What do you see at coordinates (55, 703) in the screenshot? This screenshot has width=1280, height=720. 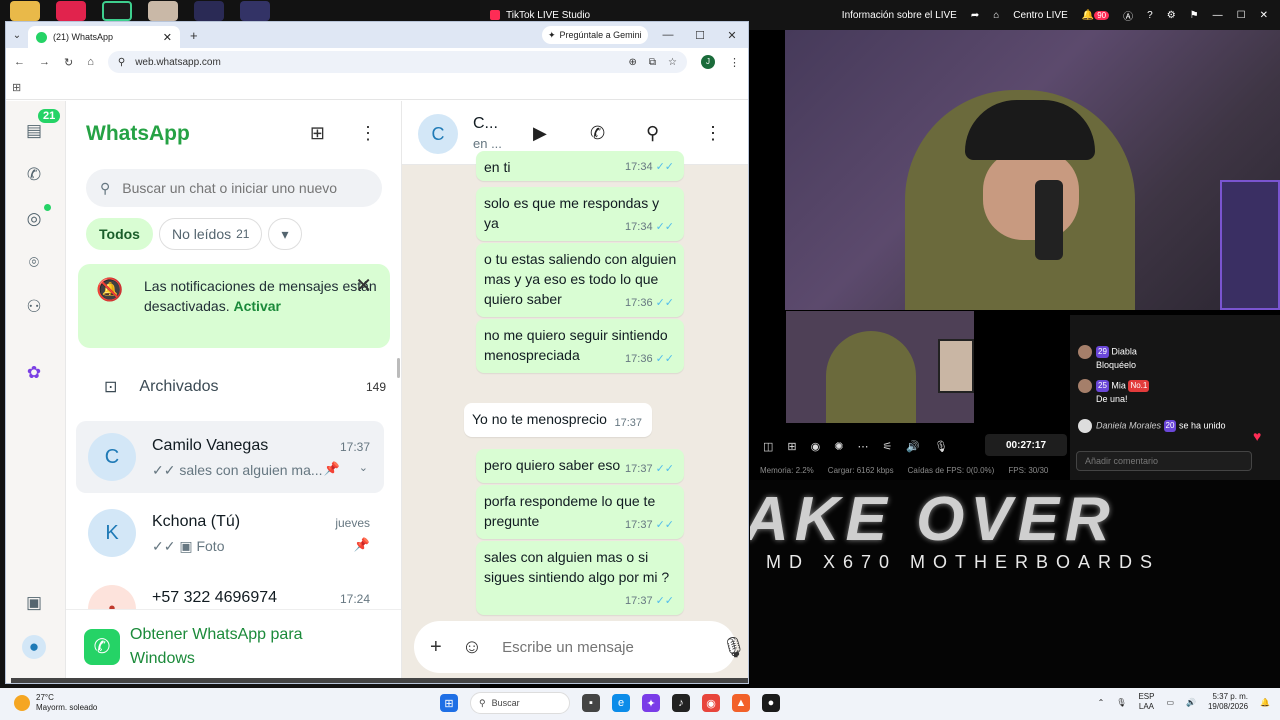 I see `weather-widget: 27°C Mayorm. soleado` at bounding box center [55, 703].